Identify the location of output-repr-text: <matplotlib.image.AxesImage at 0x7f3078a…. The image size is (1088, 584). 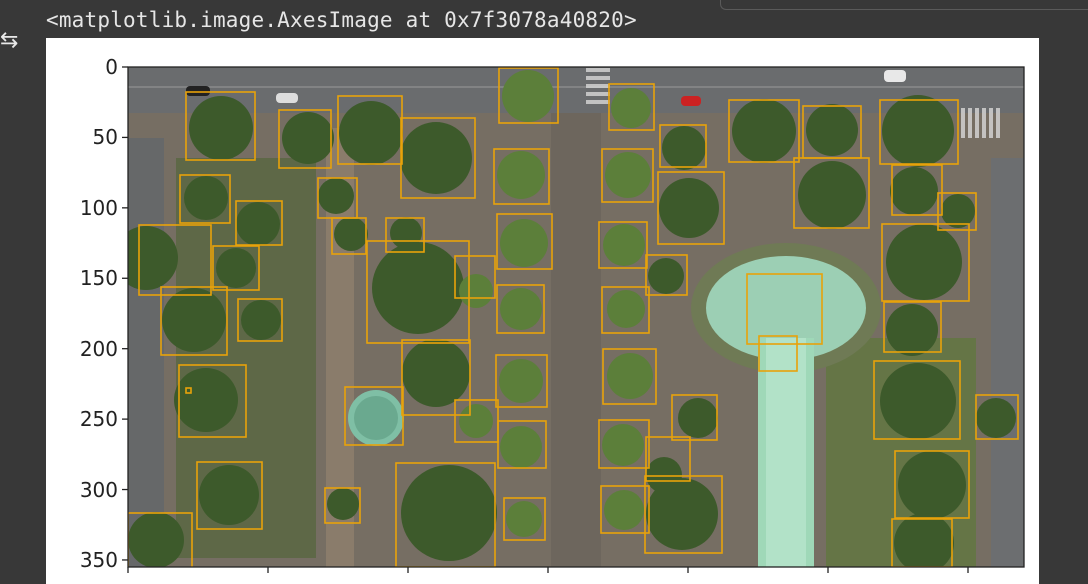
(341, 20).